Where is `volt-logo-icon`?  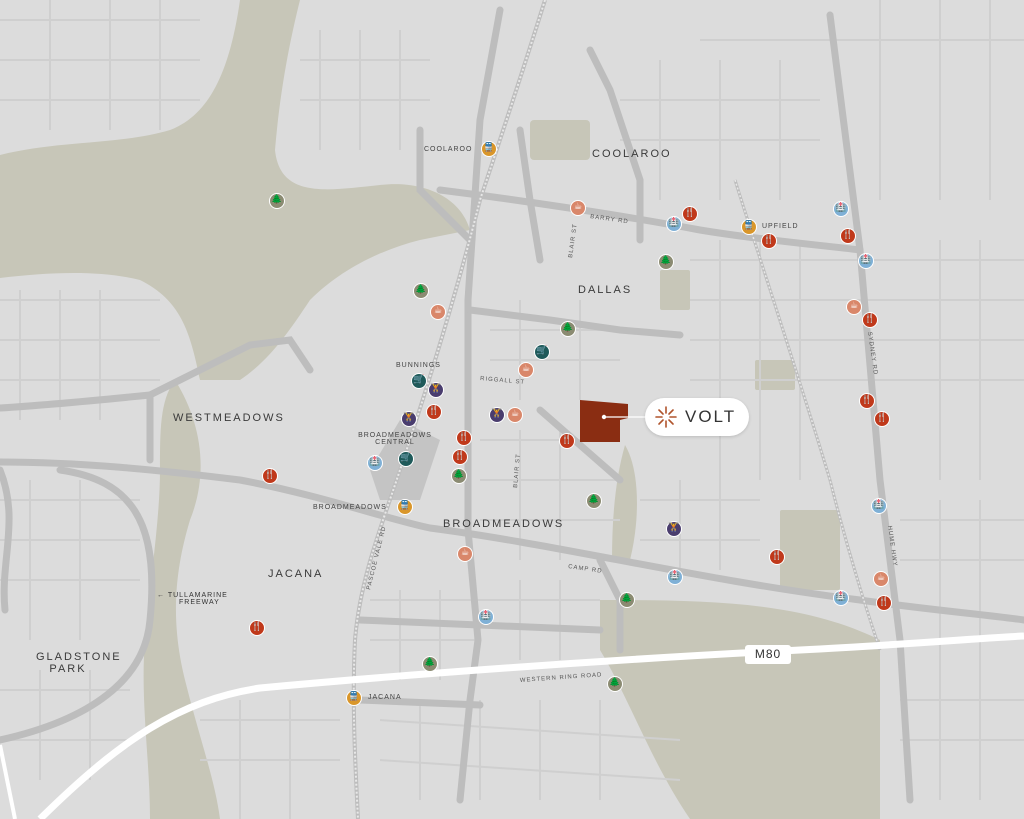
volt-logo-icon is located at coordinates (666, 417).